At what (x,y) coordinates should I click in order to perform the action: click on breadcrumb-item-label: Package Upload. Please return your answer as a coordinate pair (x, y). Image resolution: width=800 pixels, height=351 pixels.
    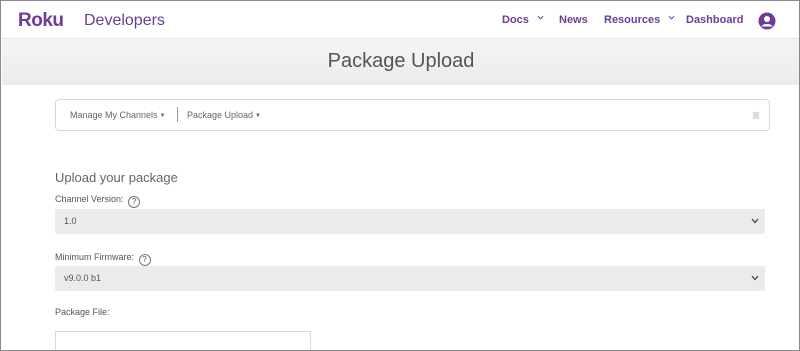
    Looking at the image, I should click on (220, 115).